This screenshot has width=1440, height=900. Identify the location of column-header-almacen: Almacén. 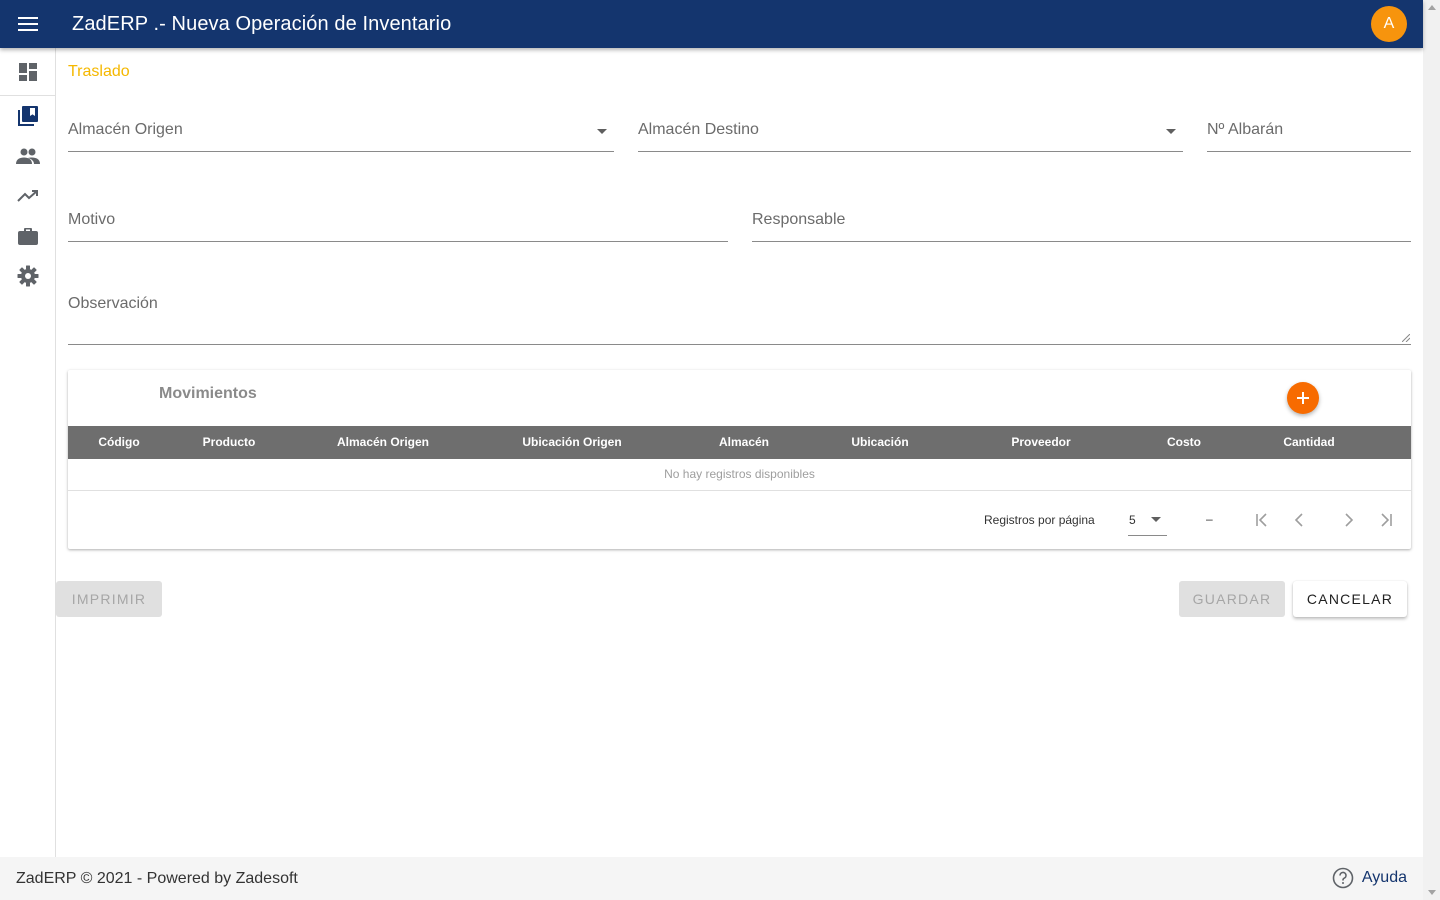
(744, 442).